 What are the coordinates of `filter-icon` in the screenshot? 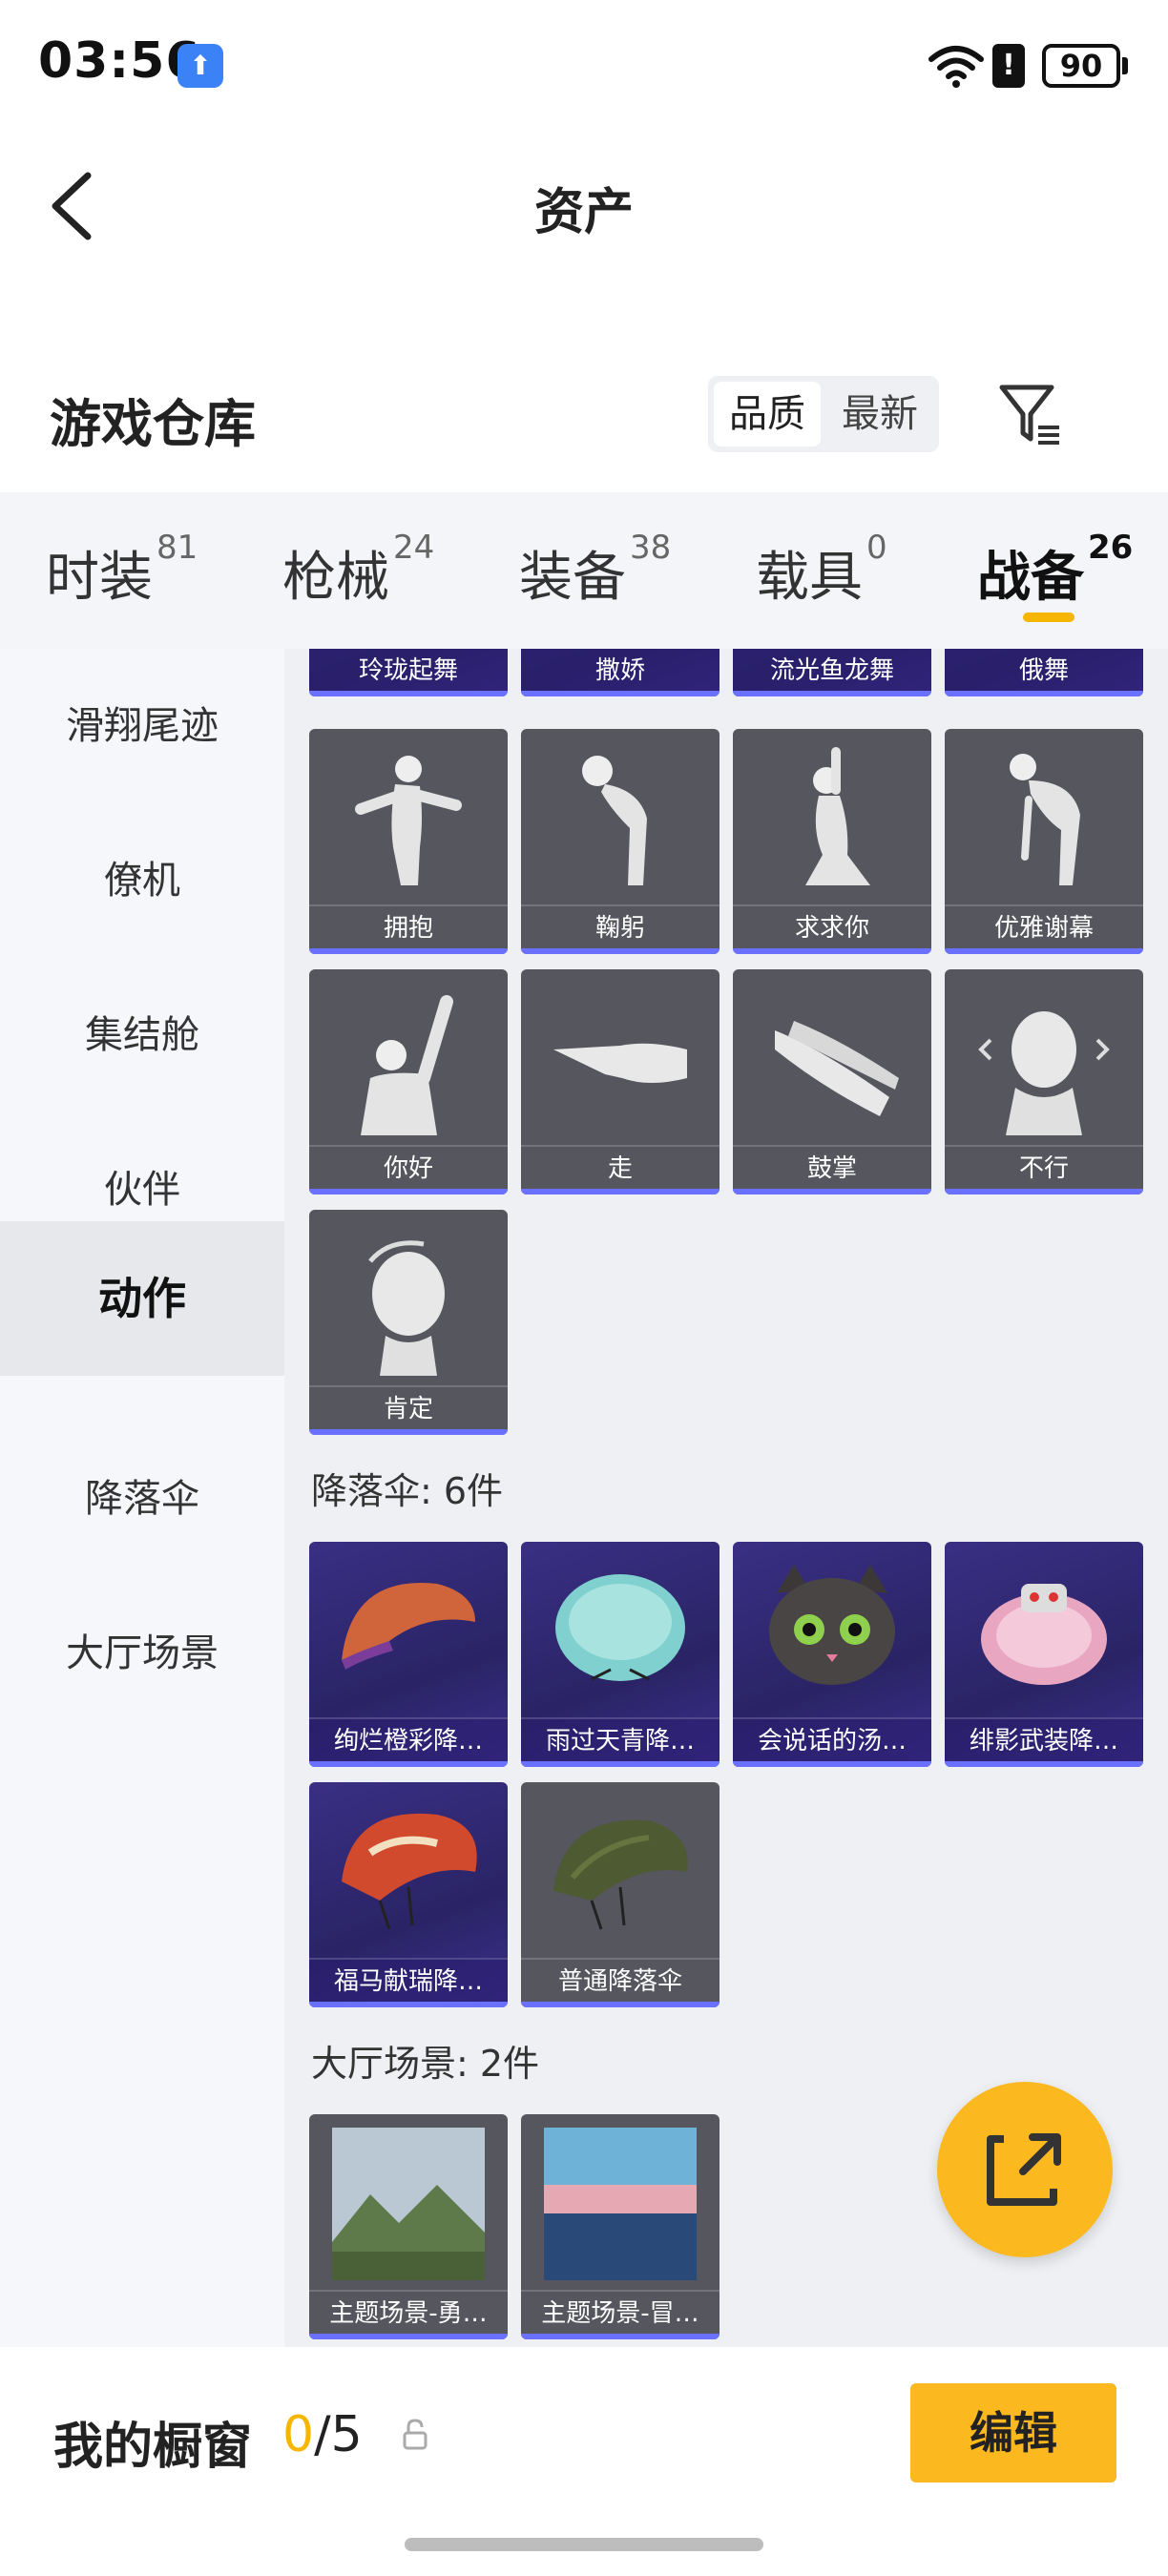 It's located at (1030, 414).